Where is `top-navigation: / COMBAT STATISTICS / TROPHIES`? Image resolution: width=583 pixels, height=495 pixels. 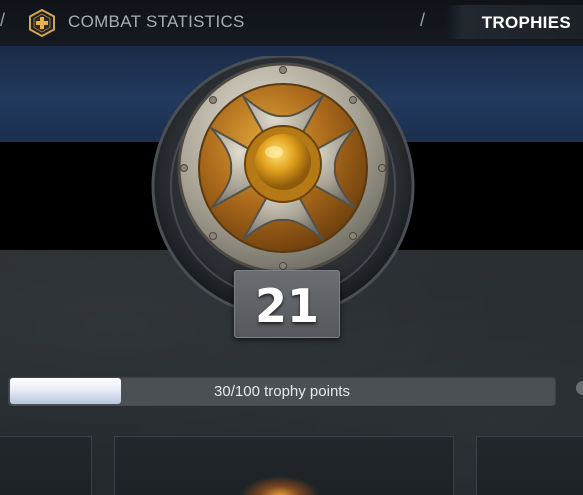 top-navigation: / COMBAT STATISTICS / TROPHIES is located at coordinates (291, 23).